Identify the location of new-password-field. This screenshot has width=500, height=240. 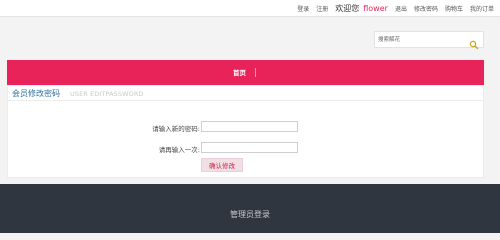
(249, 126).